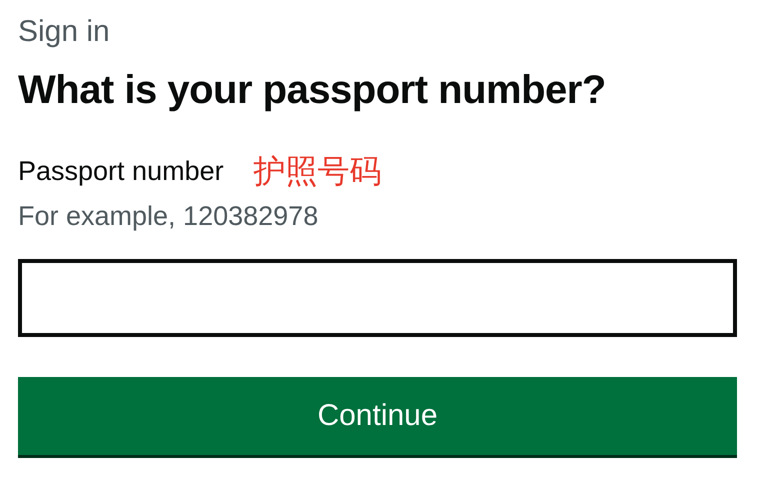  I want to click on page-caption: Sign in, so click(64, 32).